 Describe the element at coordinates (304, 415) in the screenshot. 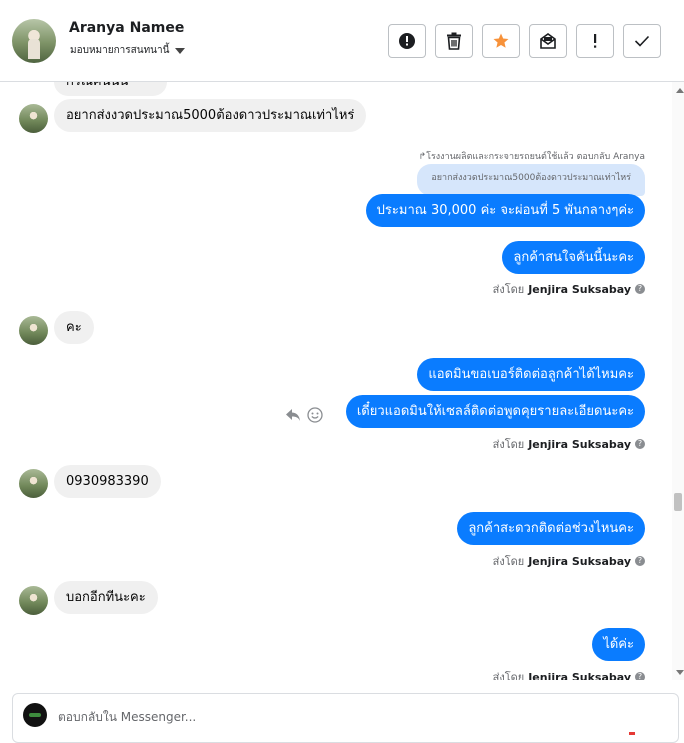

I see `message-tools` at that location.